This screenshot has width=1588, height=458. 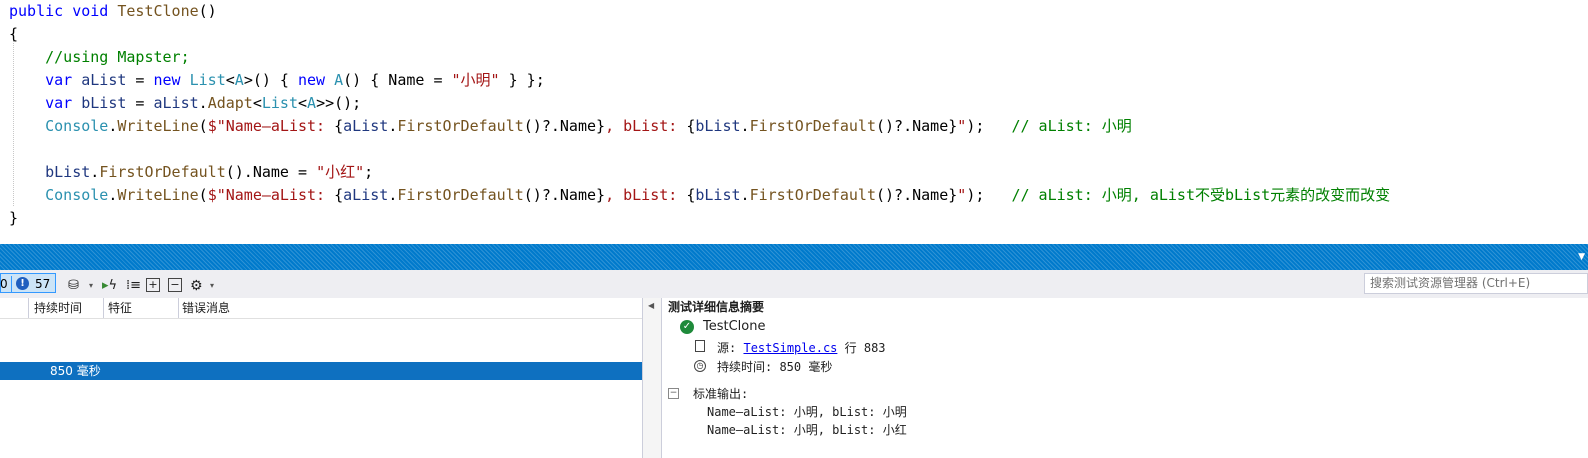 I want to click on code-token: >>();, so click(x=339, y=103).